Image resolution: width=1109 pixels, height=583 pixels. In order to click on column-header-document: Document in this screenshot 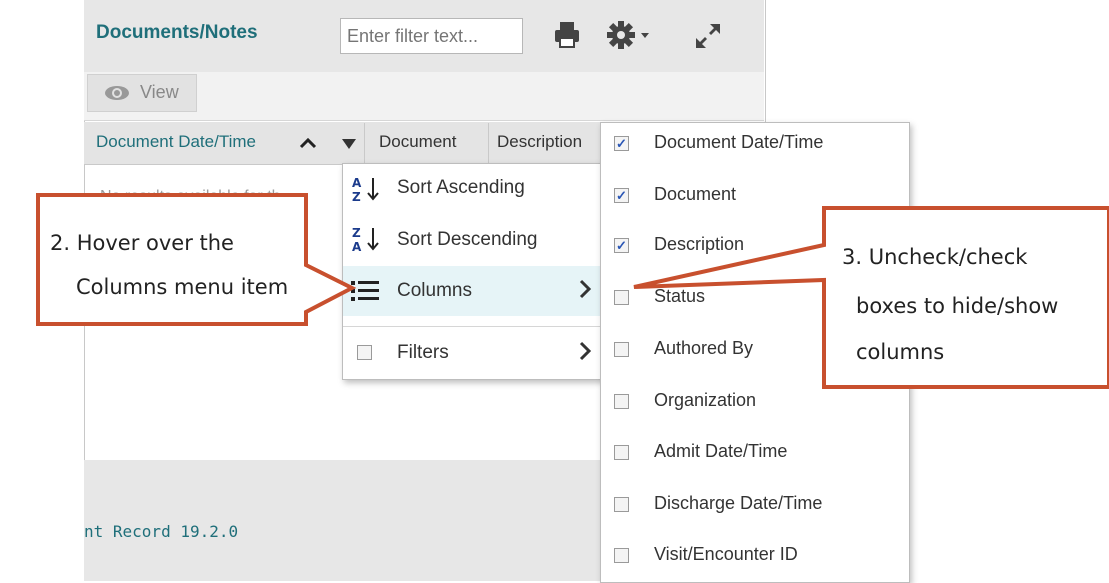, I will do `click(417, 142)`.